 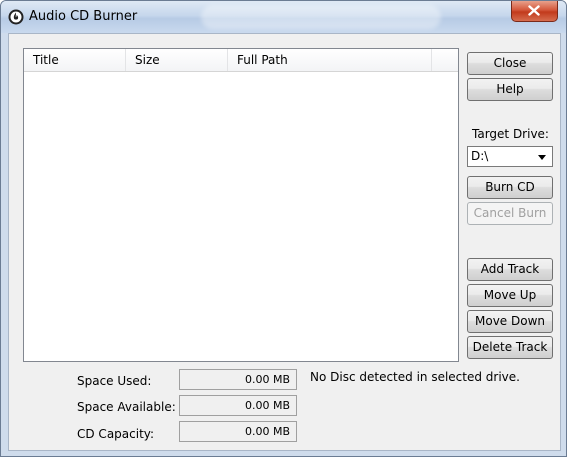 What do you see at coordinates (510, 295) in the screenshot?
I see `move-up-button: Move Up` at bounding box center [510, 295].